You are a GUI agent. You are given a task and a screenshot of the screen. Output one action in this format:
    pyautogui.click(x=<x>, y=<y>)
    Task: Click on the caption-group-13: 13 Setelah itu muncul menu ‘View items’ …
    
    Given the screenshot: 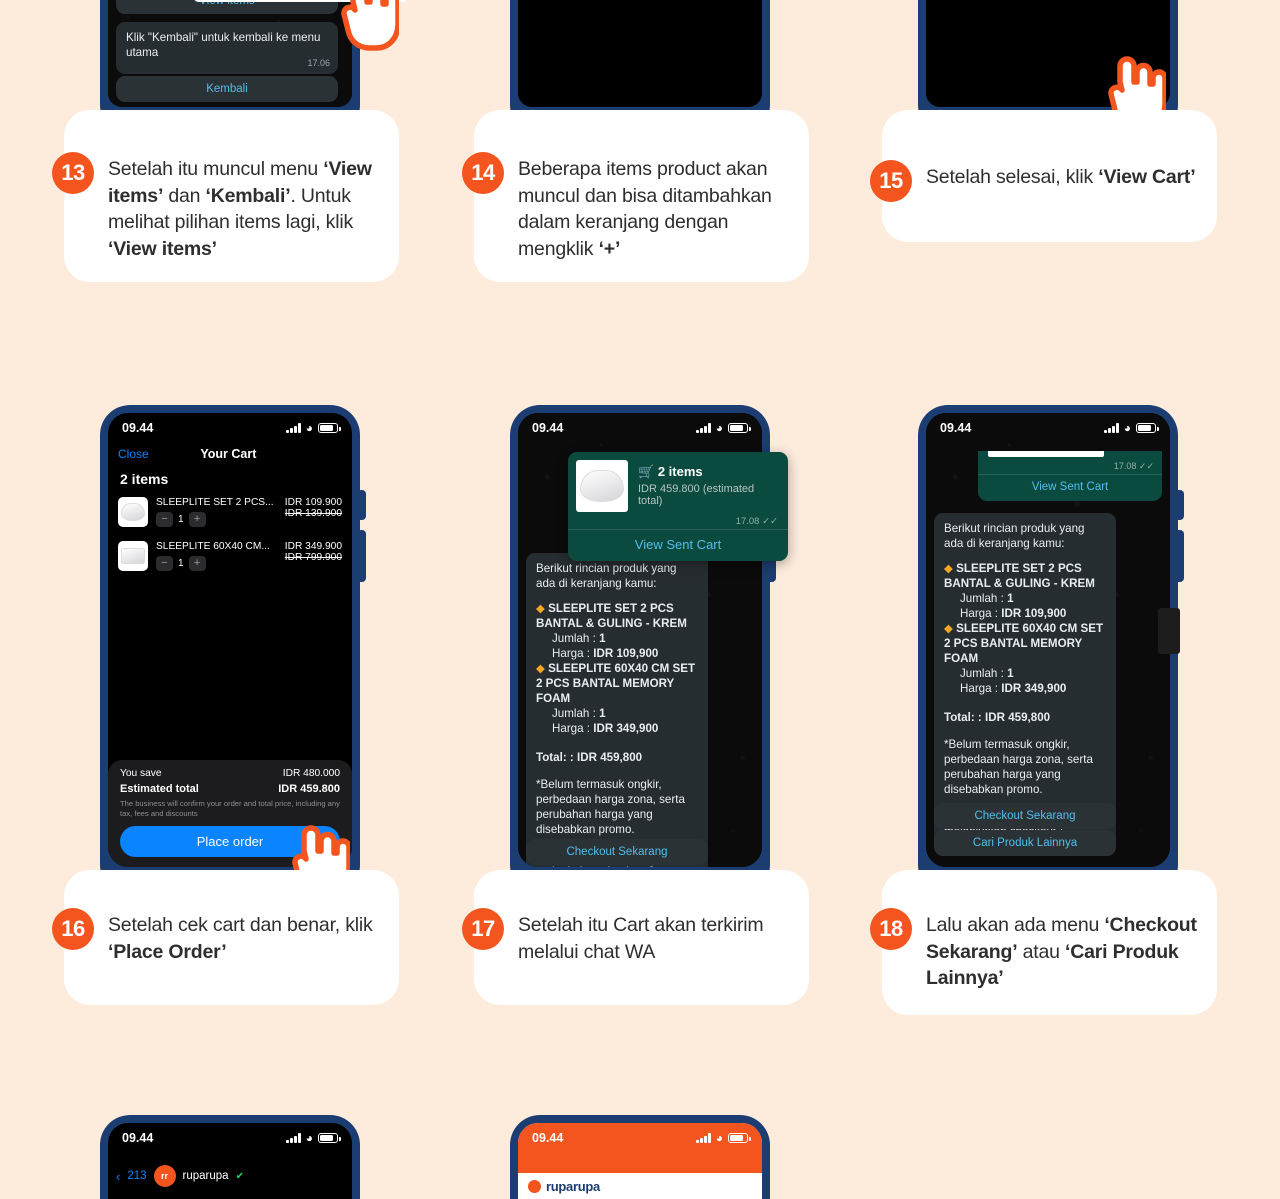 What is the action you would take?
    pyautogui.click(x=222, y=207)
    